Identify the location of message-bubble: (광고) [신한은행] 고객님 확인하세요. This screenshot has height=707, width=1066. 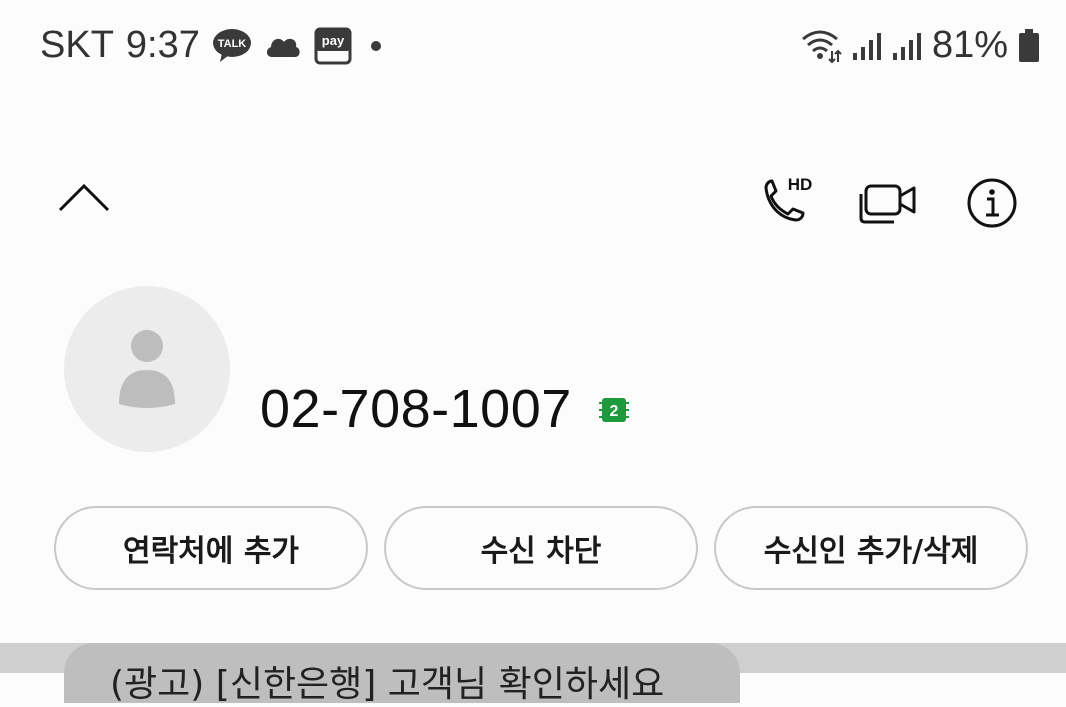
(402, 674).